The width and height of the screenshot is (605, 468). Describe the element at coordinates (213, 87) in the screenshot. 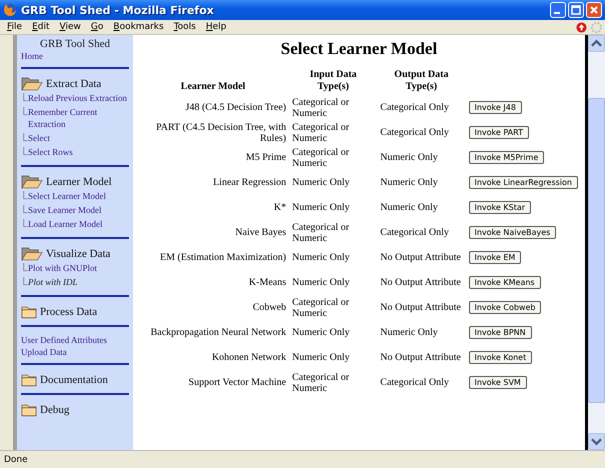

I see `column-header: Learner Model` at that location.